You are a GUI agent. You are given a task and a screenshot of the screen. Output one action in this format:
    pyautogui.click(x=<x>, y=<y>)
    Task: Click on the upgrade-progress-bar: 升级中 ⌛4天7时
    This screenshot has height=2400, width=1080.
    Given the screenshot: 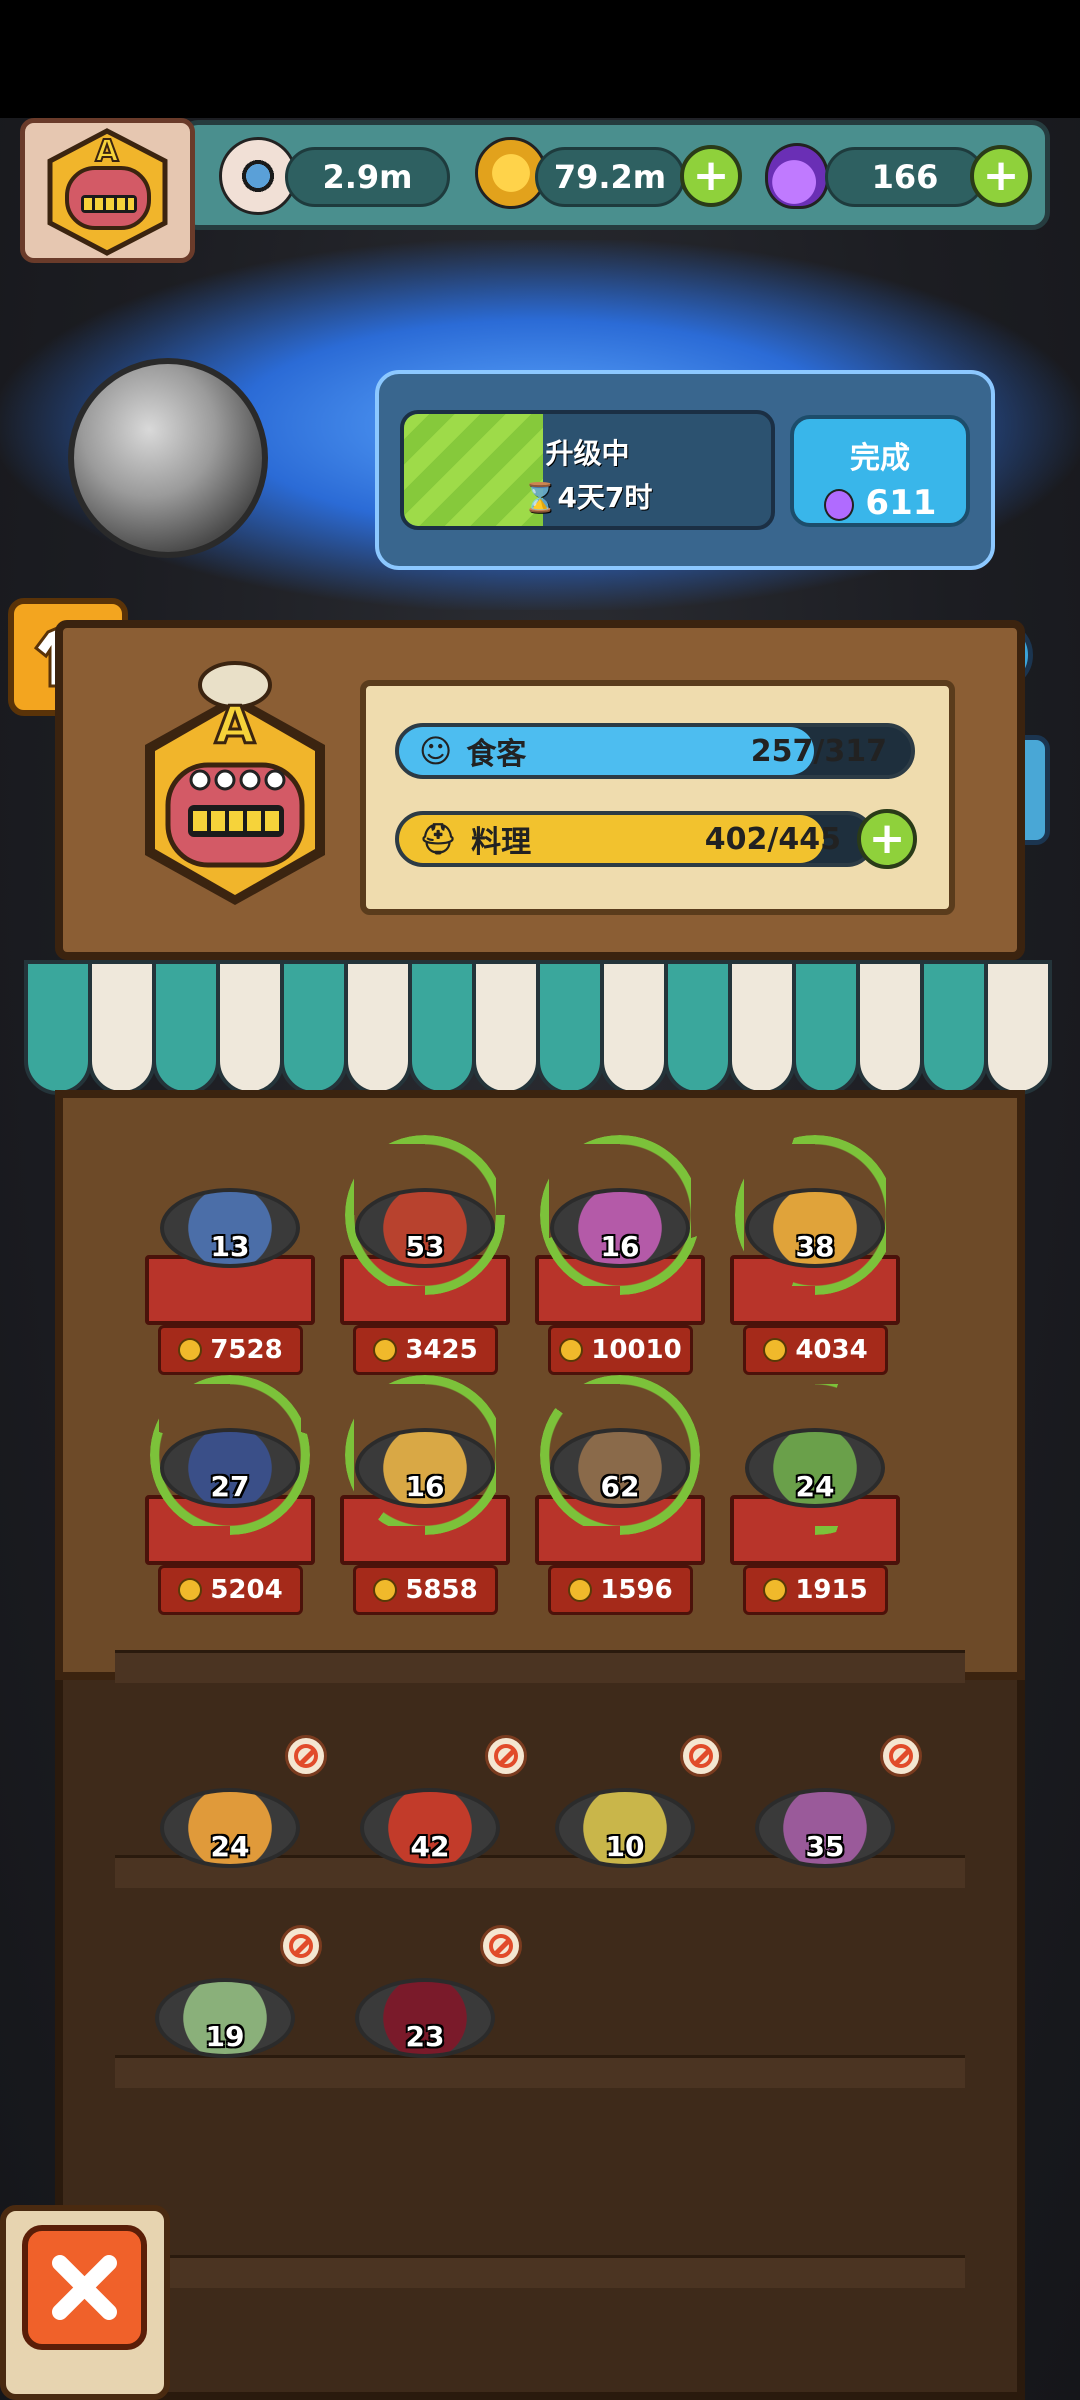 What is the action you would take?
    pyautogui.click(x=587, y=470)
    